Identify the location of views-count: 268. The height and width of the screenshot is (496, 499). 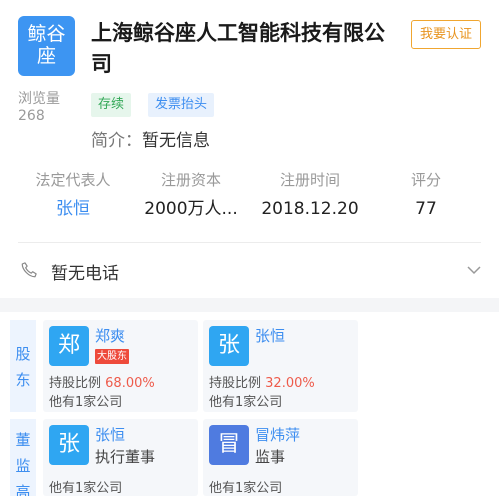
(31, 116).